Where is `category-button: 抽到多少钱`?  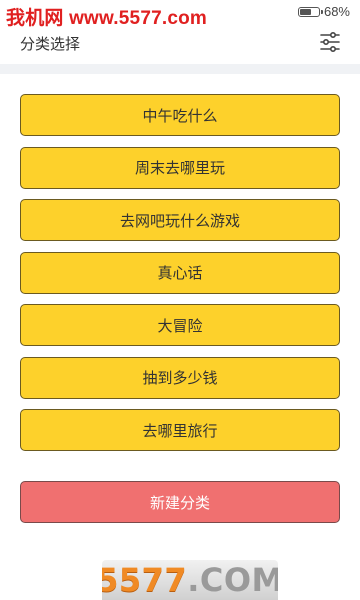 category-button: 抽到多少钱 is located at coordinates (180, 377).